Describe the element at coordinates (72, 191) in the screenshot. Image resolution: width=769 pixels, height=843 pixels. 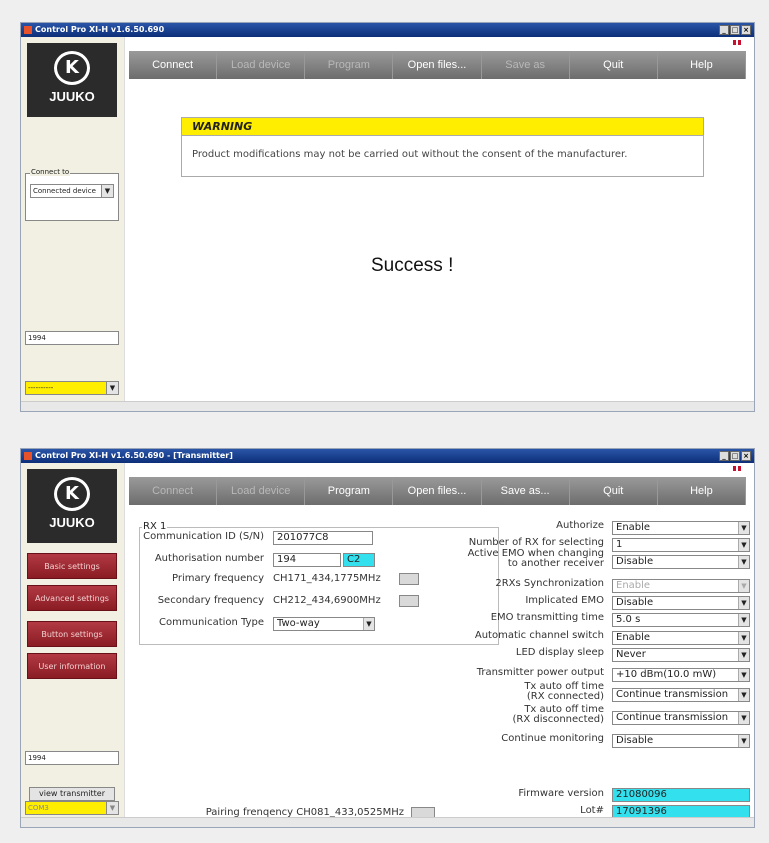
I see `connect-to-select: Connected device ▼` at that location.